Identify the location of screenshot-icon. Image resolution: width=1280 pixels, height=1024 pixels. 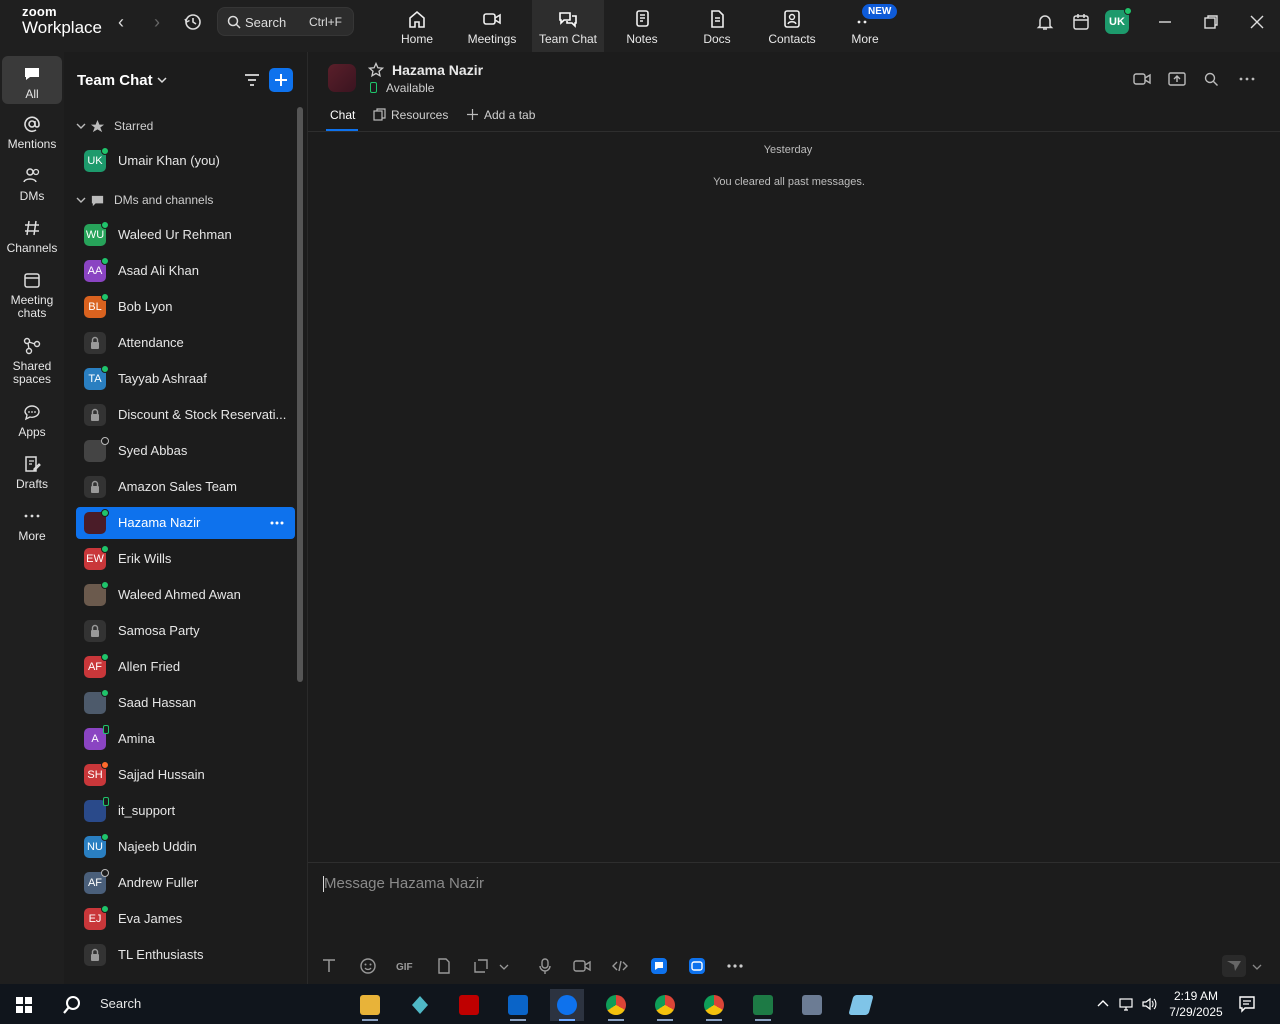
(481, 966).